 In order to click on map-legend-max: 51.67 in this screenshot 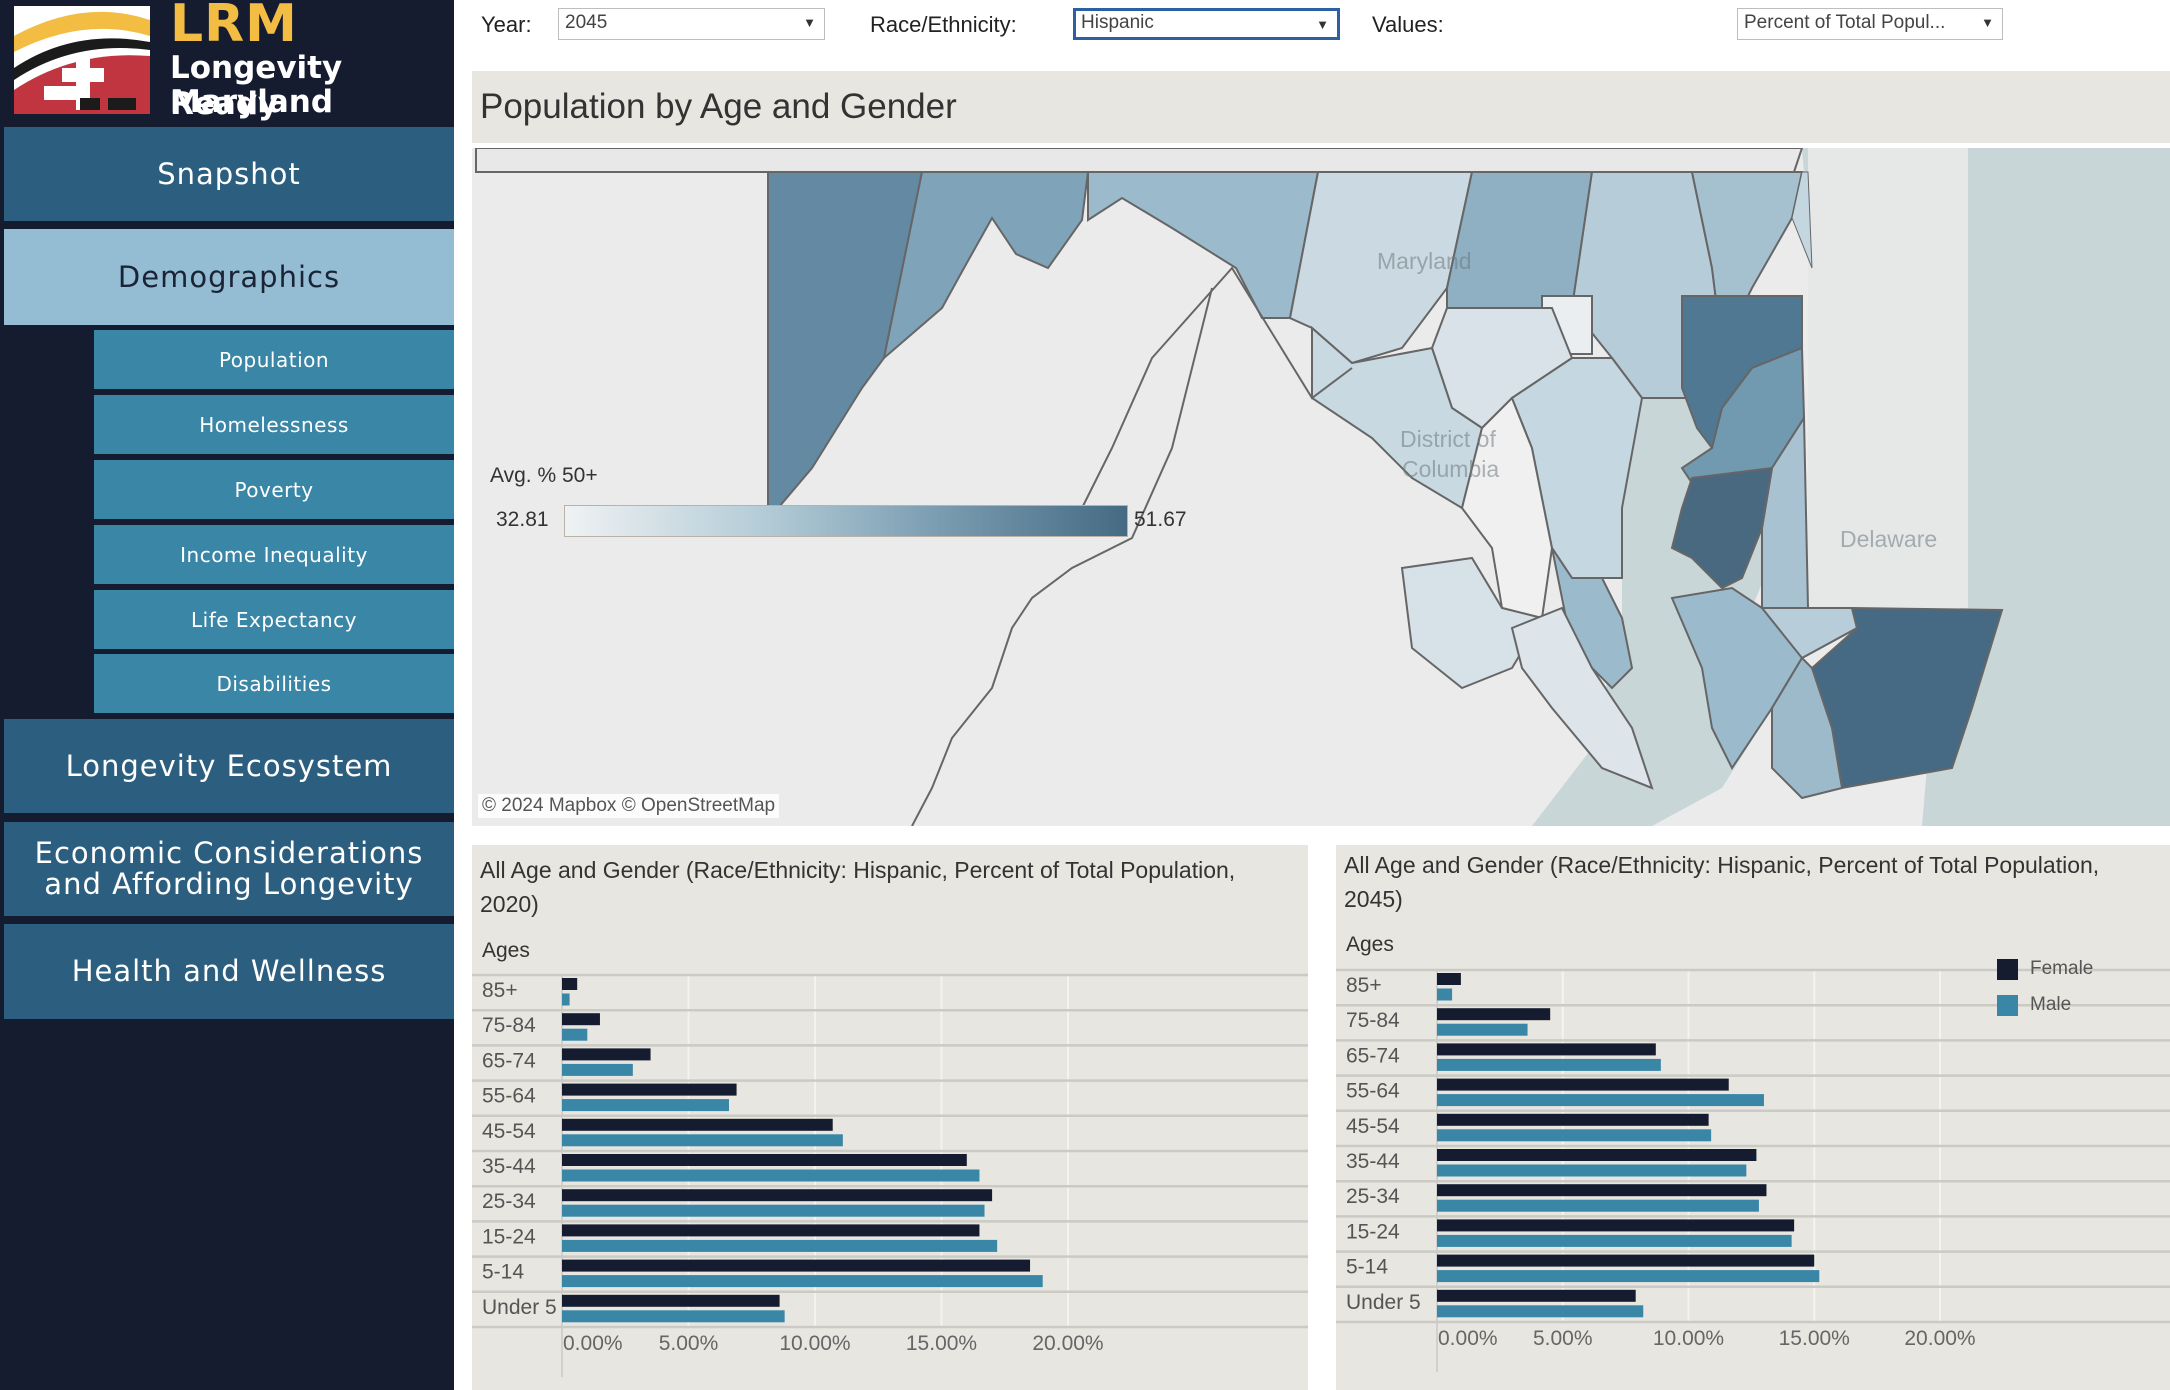, I will do `click(1160, 519)`.